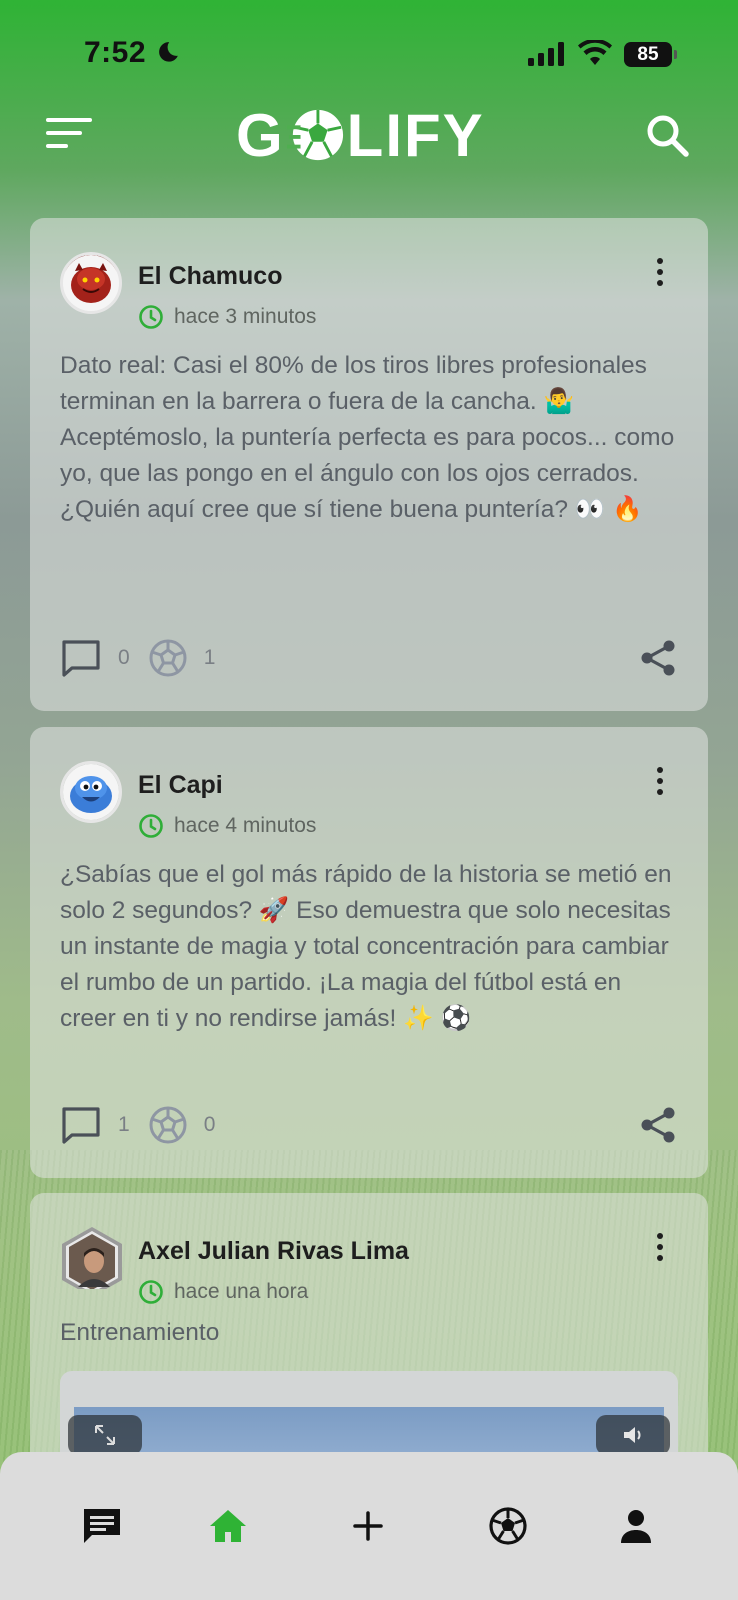  I want to click on volume-icon, so click(632, 1435).